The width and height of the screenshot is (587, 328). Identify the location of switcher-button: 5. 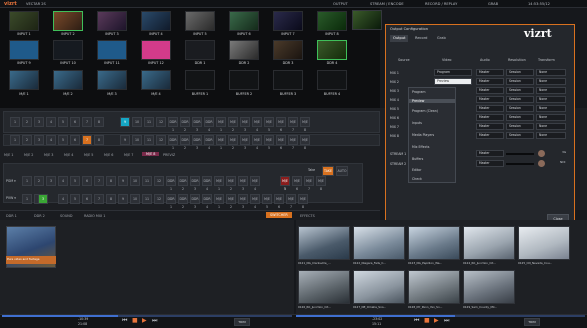
(63, 140).